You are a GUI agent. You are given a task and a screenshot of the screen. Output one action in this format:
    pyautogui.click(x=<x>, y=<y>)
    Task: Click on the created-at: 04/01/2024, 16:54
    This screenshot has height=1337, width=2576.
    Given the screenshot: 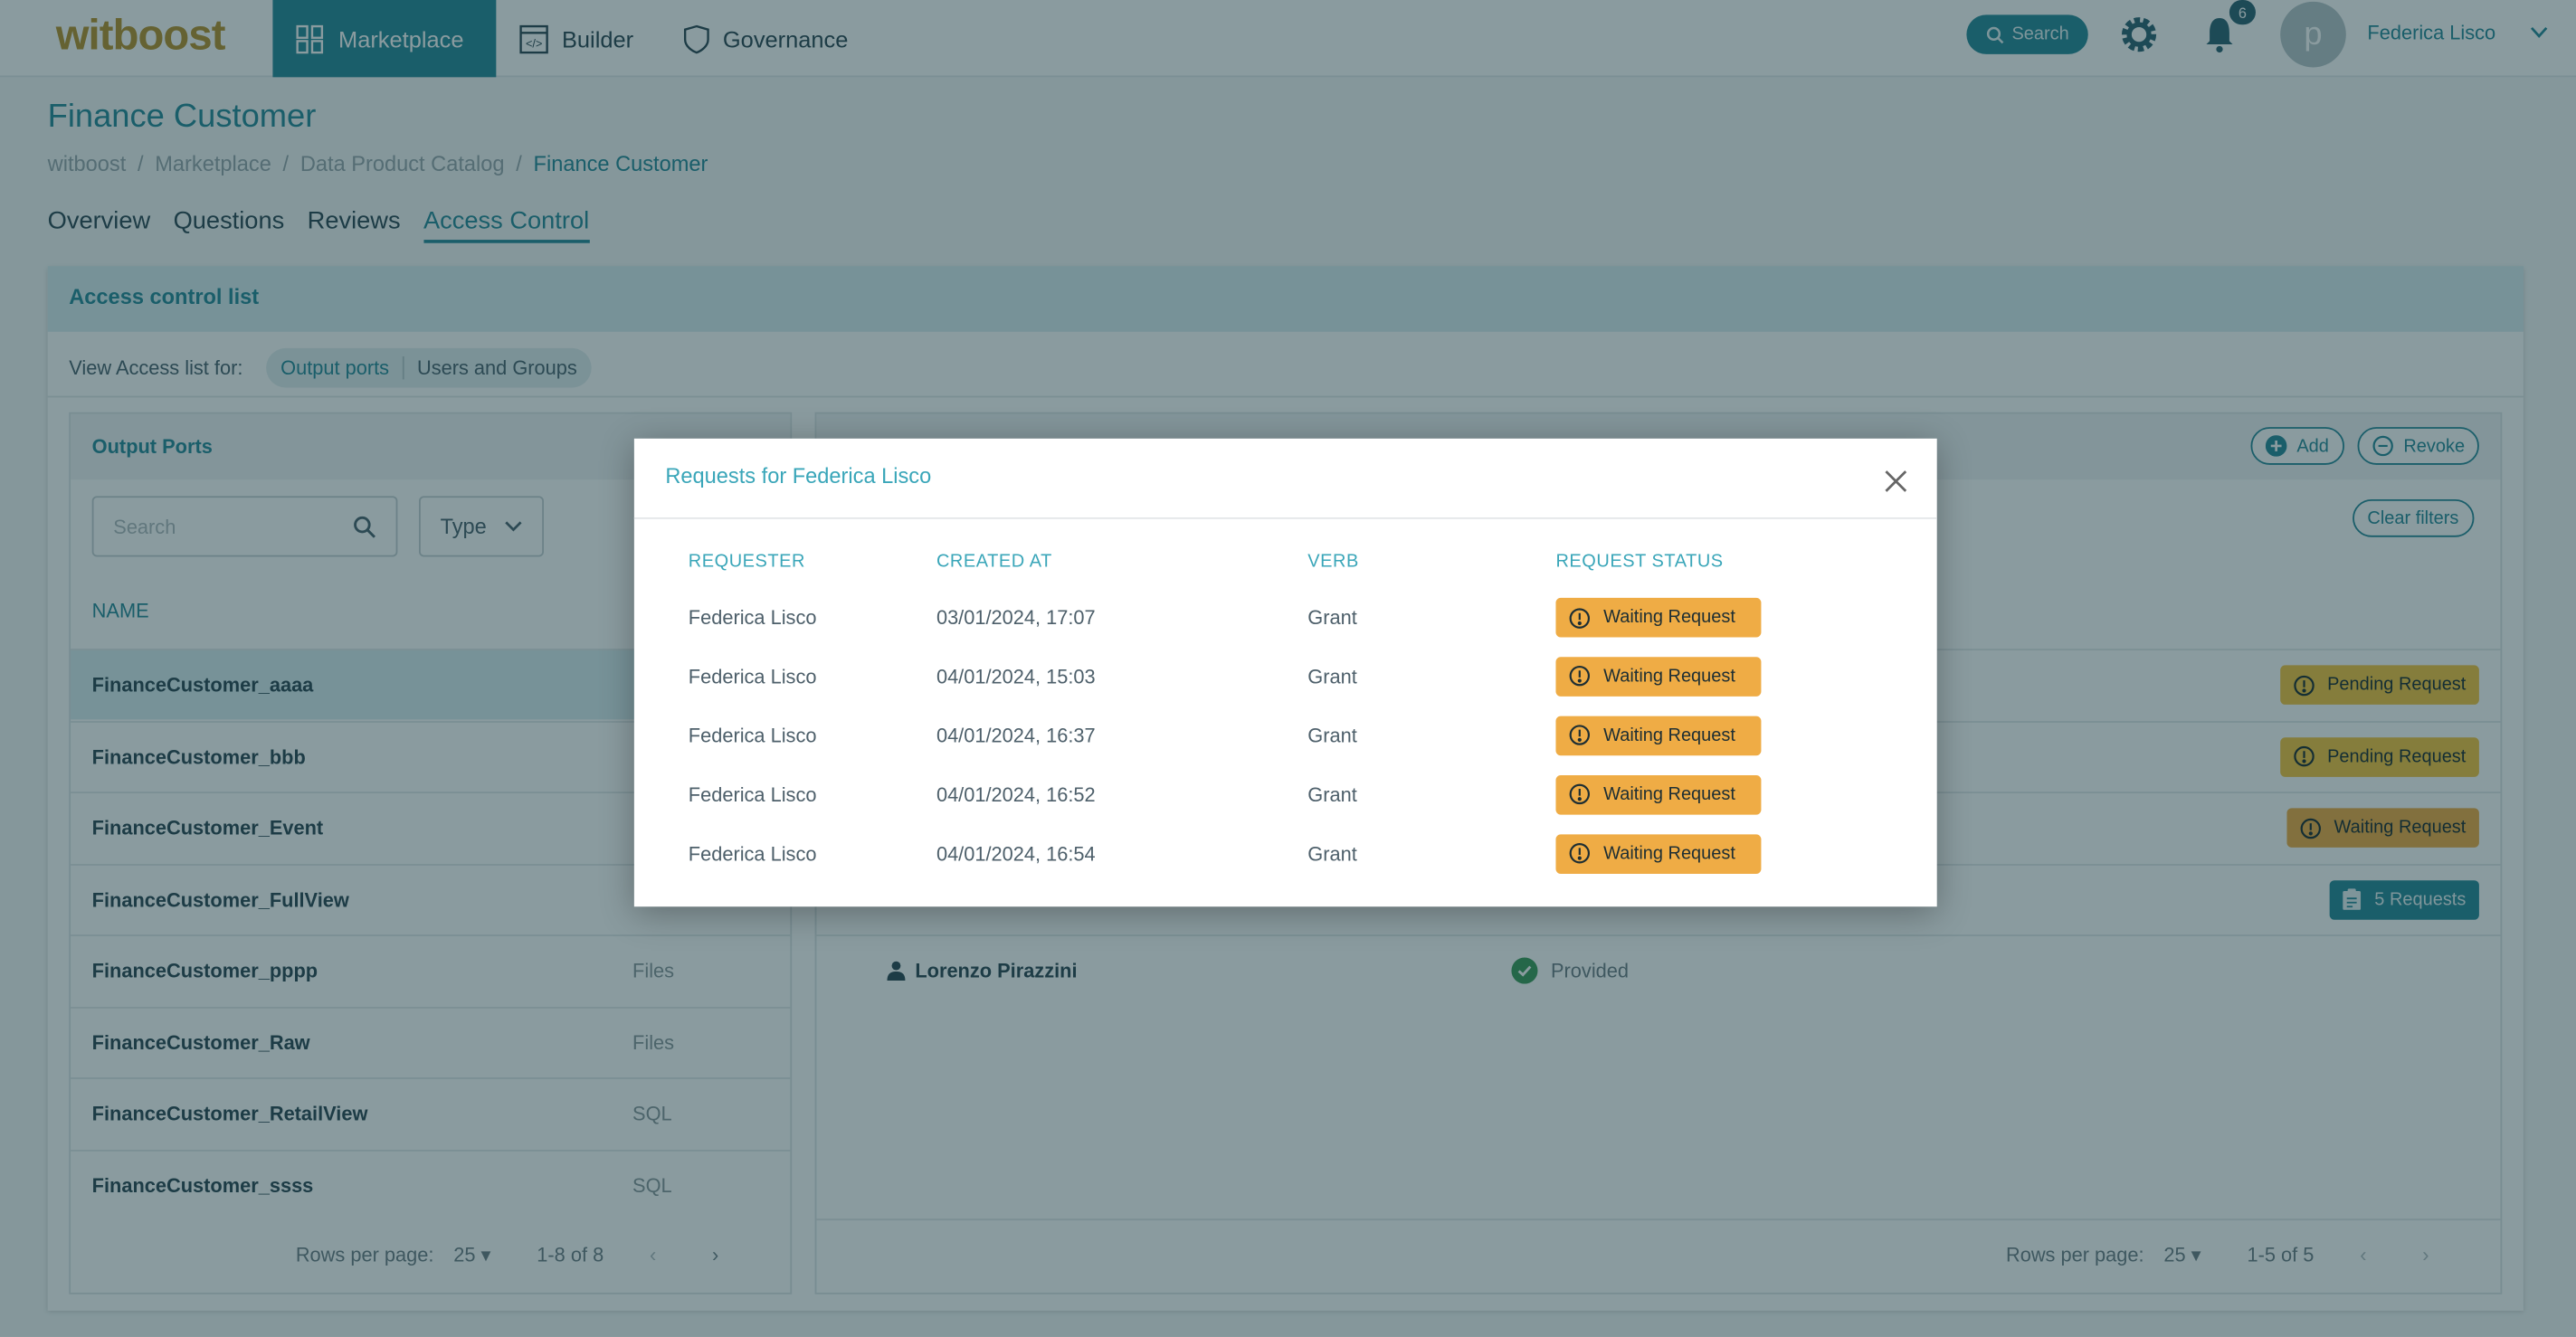 What is the action you would take?
    pyautogui.click(x=1016, y=853)
    